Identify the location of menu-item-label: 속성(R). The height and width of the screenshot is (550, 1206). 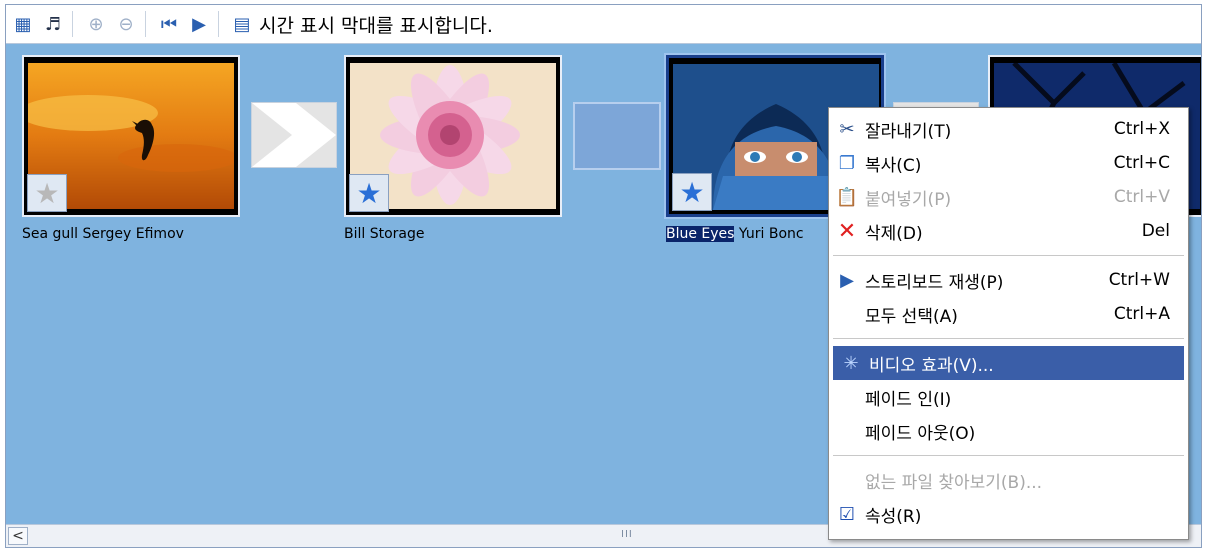
(893, 516).